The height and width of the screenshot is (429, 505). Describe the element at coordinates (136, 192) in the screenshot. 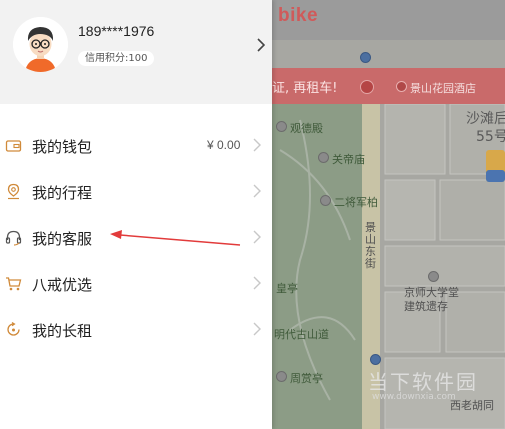

I see `menu-item-trips: 我的行程` at that location.